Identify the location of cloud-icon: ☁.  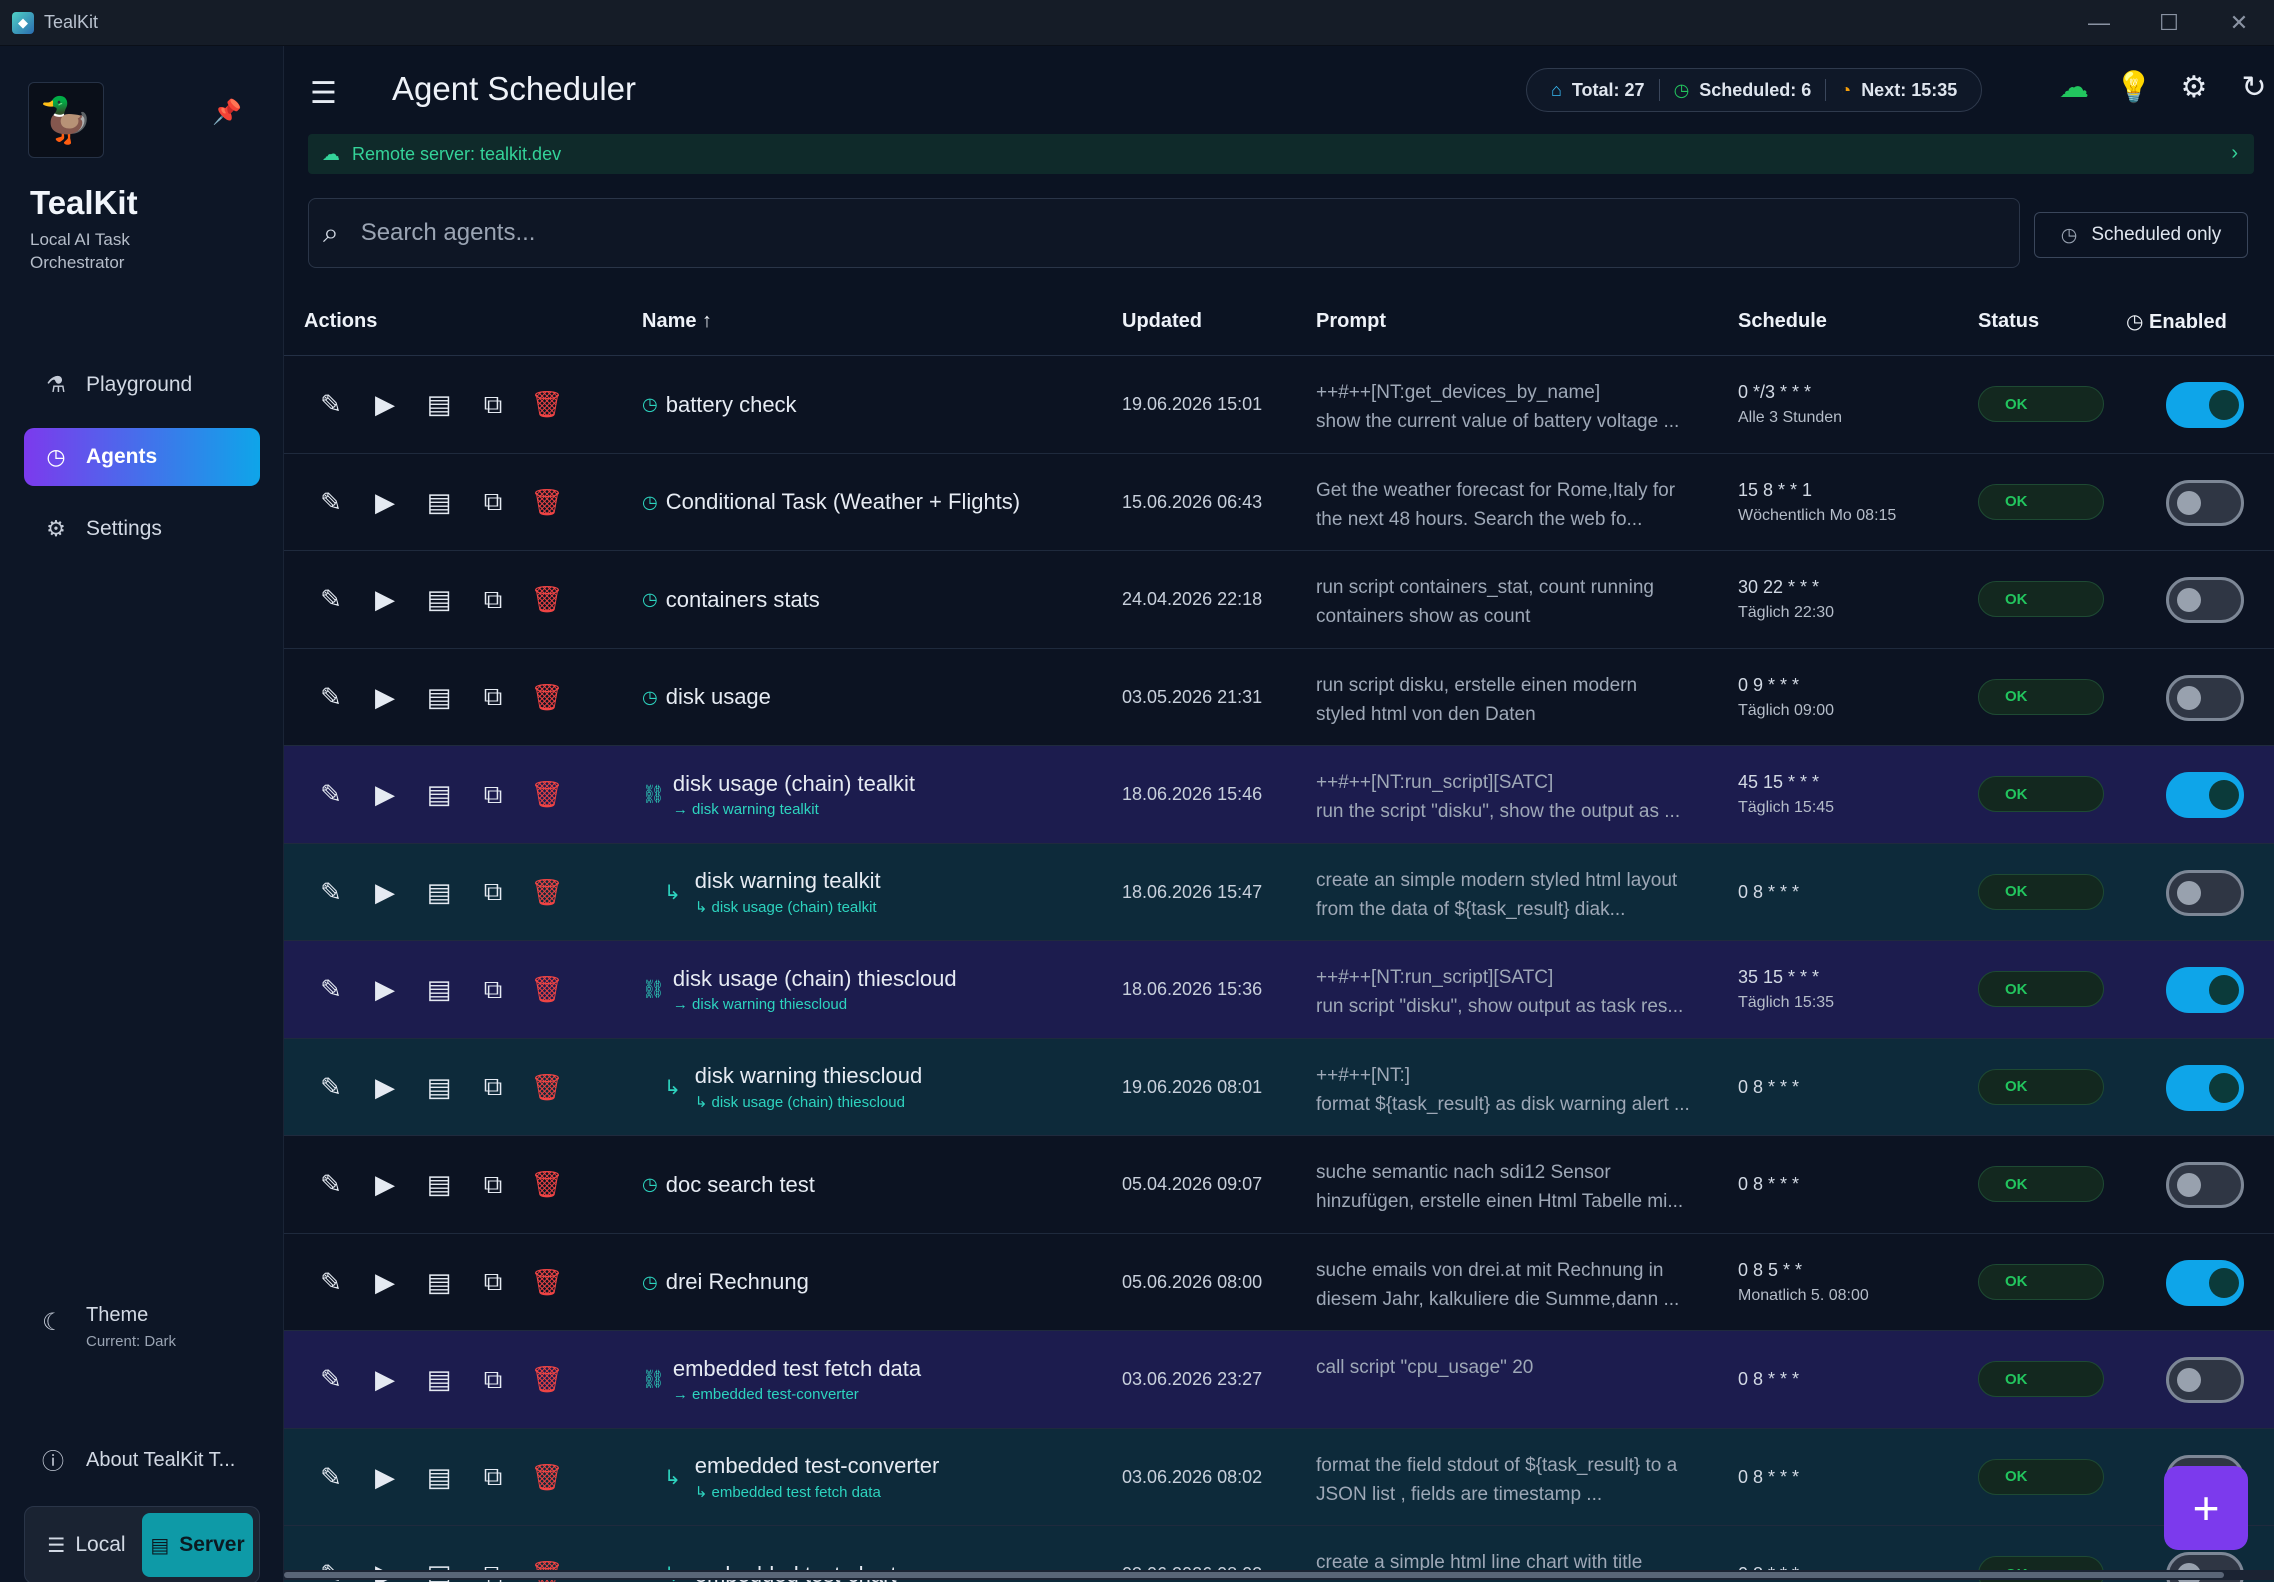
(2074, 87).